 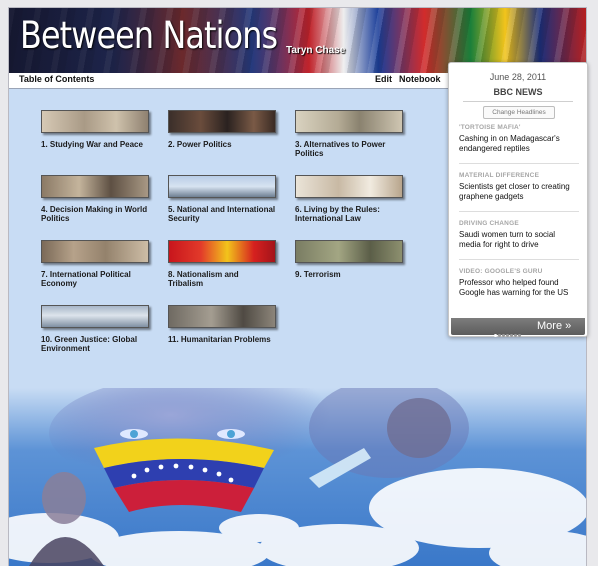 What do you see at coordinates (95, 214) in the screenshot?
I see `chapter-title: 4. Decision Making in World Politics` at bounding box center [95, 214].